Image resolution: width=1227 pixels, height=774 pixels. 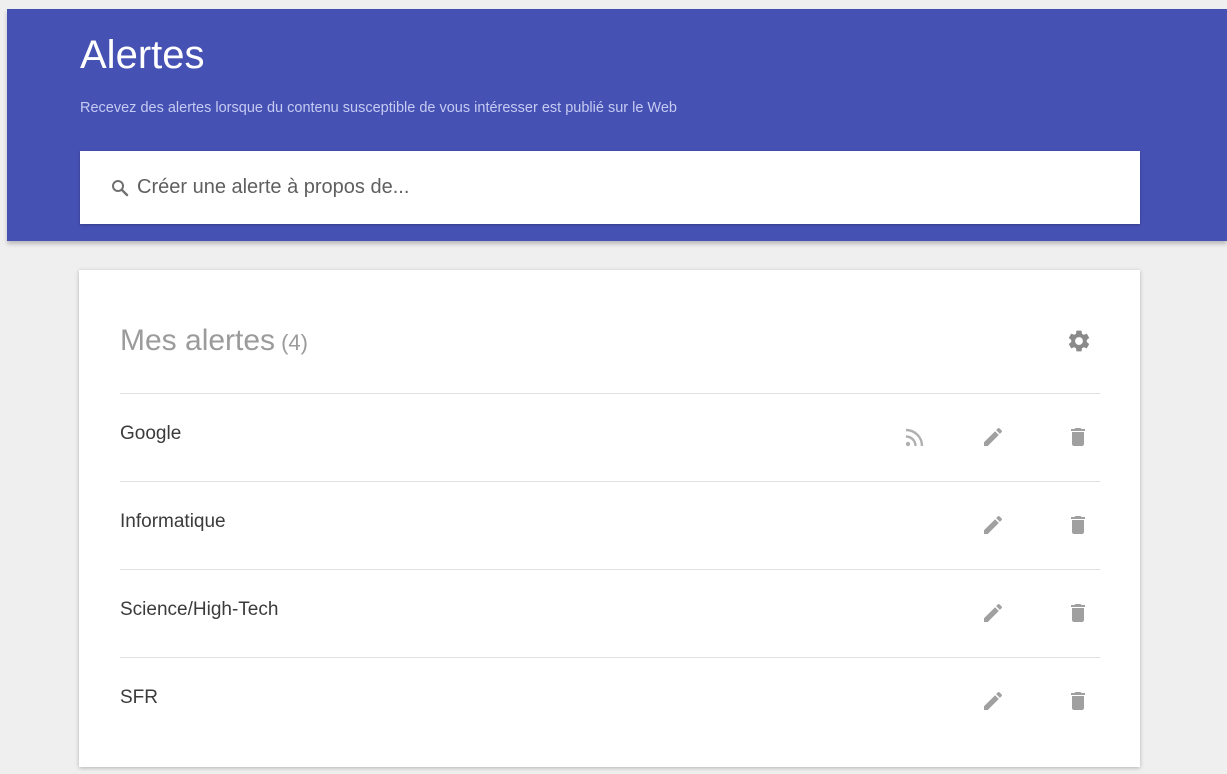 I want to click on alert-name: Science/High-Tech, so click(x=199, y=609).